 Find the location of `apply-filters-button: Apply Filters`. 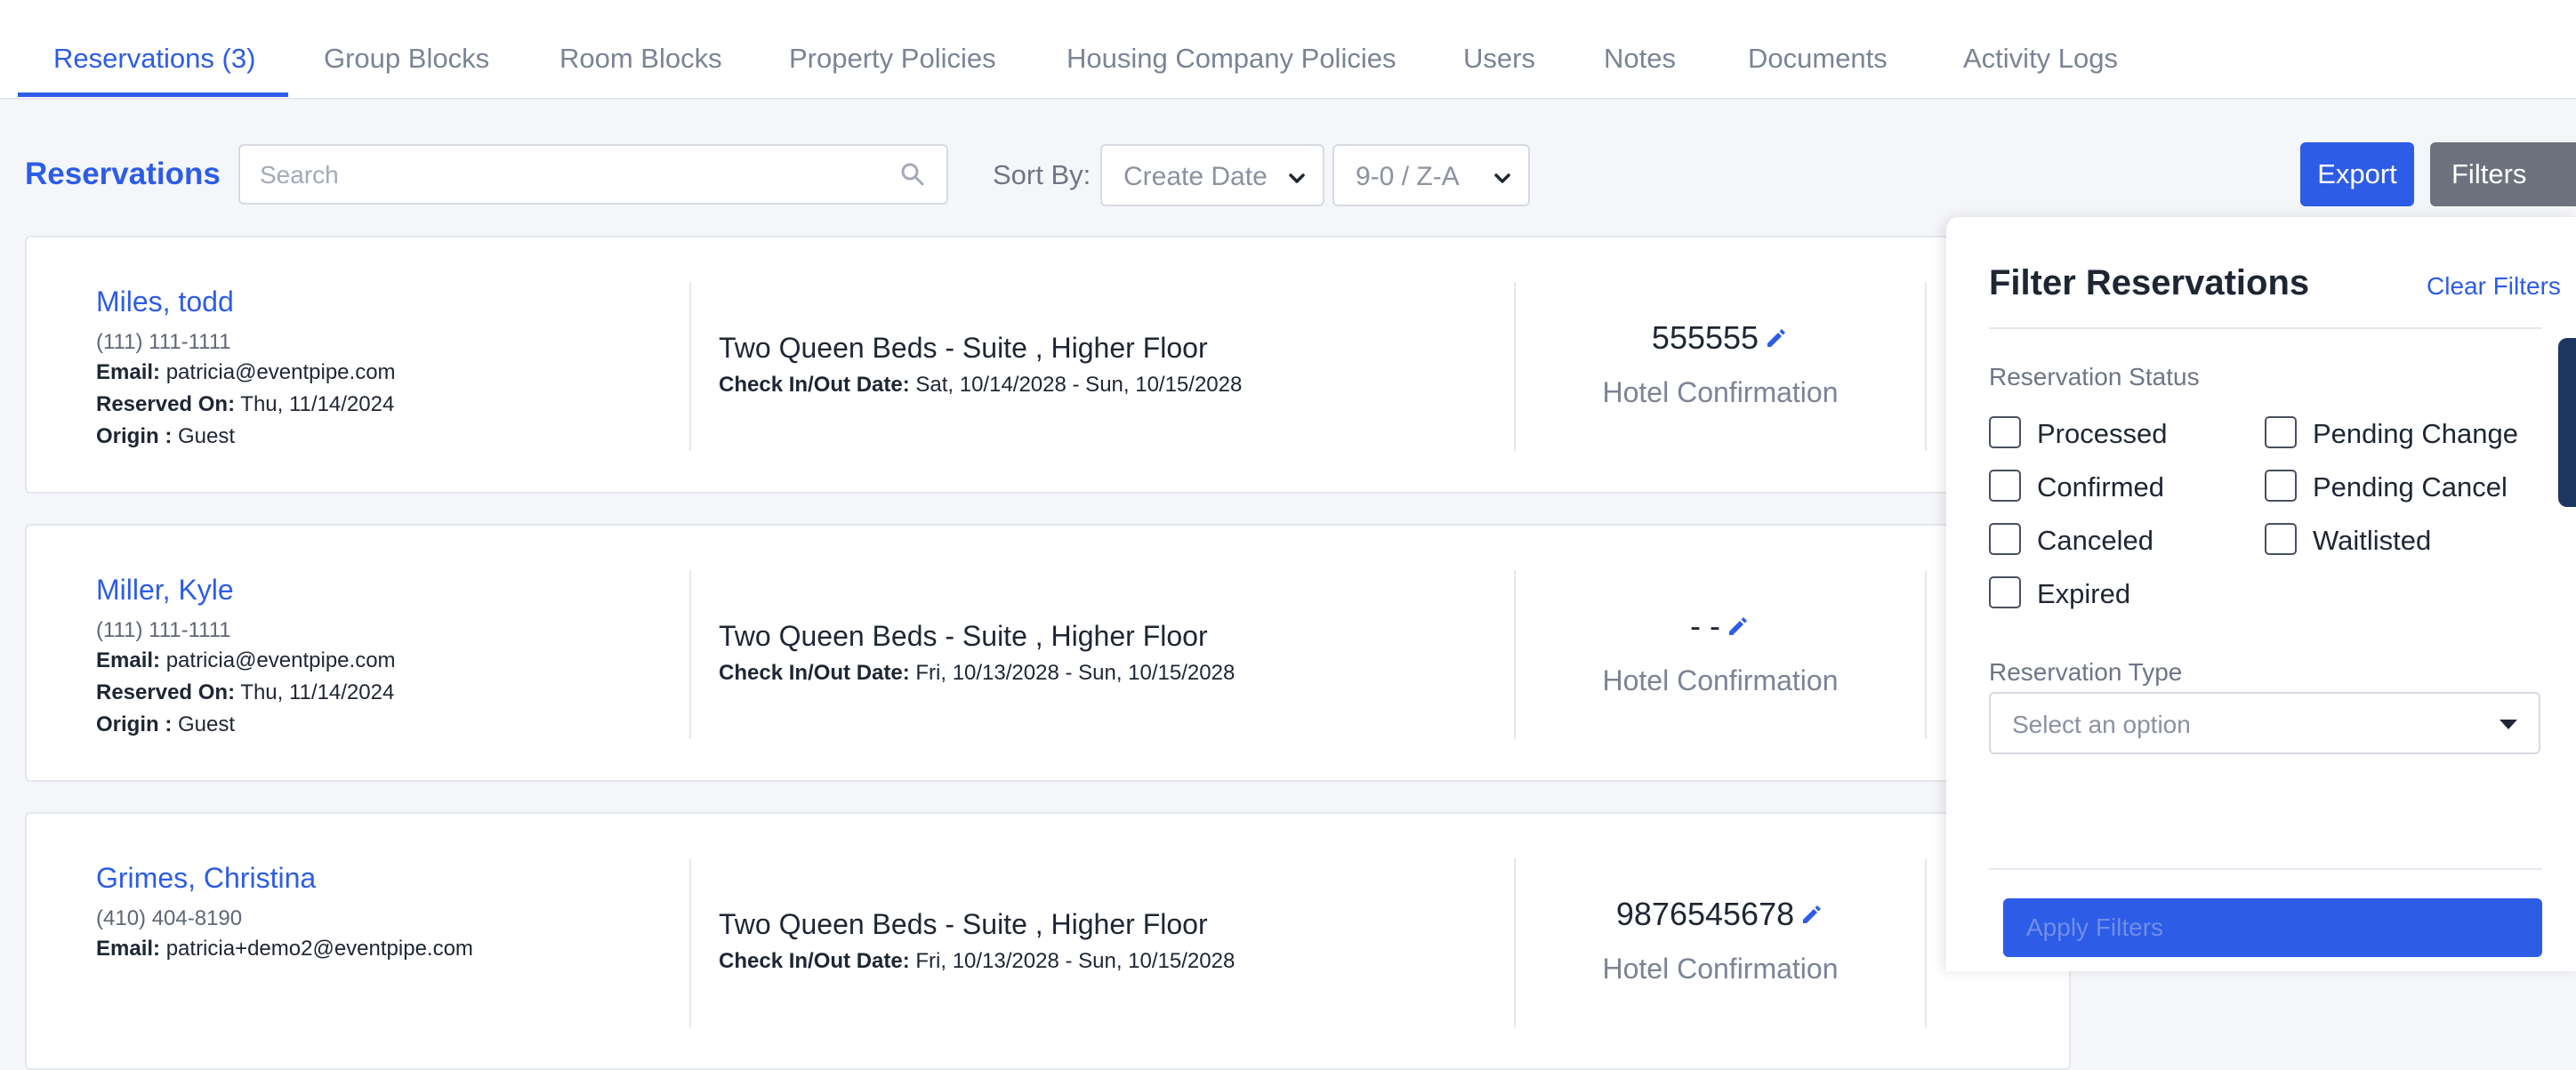

apply-filters-button: Apply Filters is located at coordinates (2272, 927).